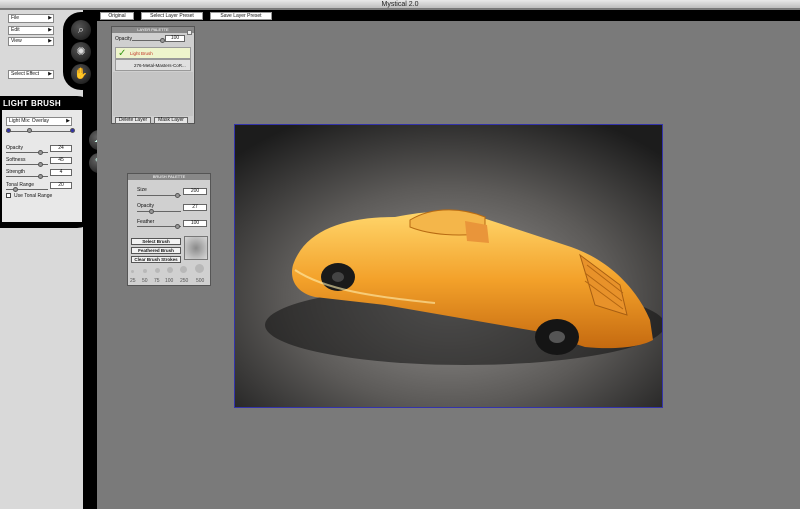  Describe the element at coordinates (40, 176) in the screenshot. I see `strength-slider-thumb` at that location.